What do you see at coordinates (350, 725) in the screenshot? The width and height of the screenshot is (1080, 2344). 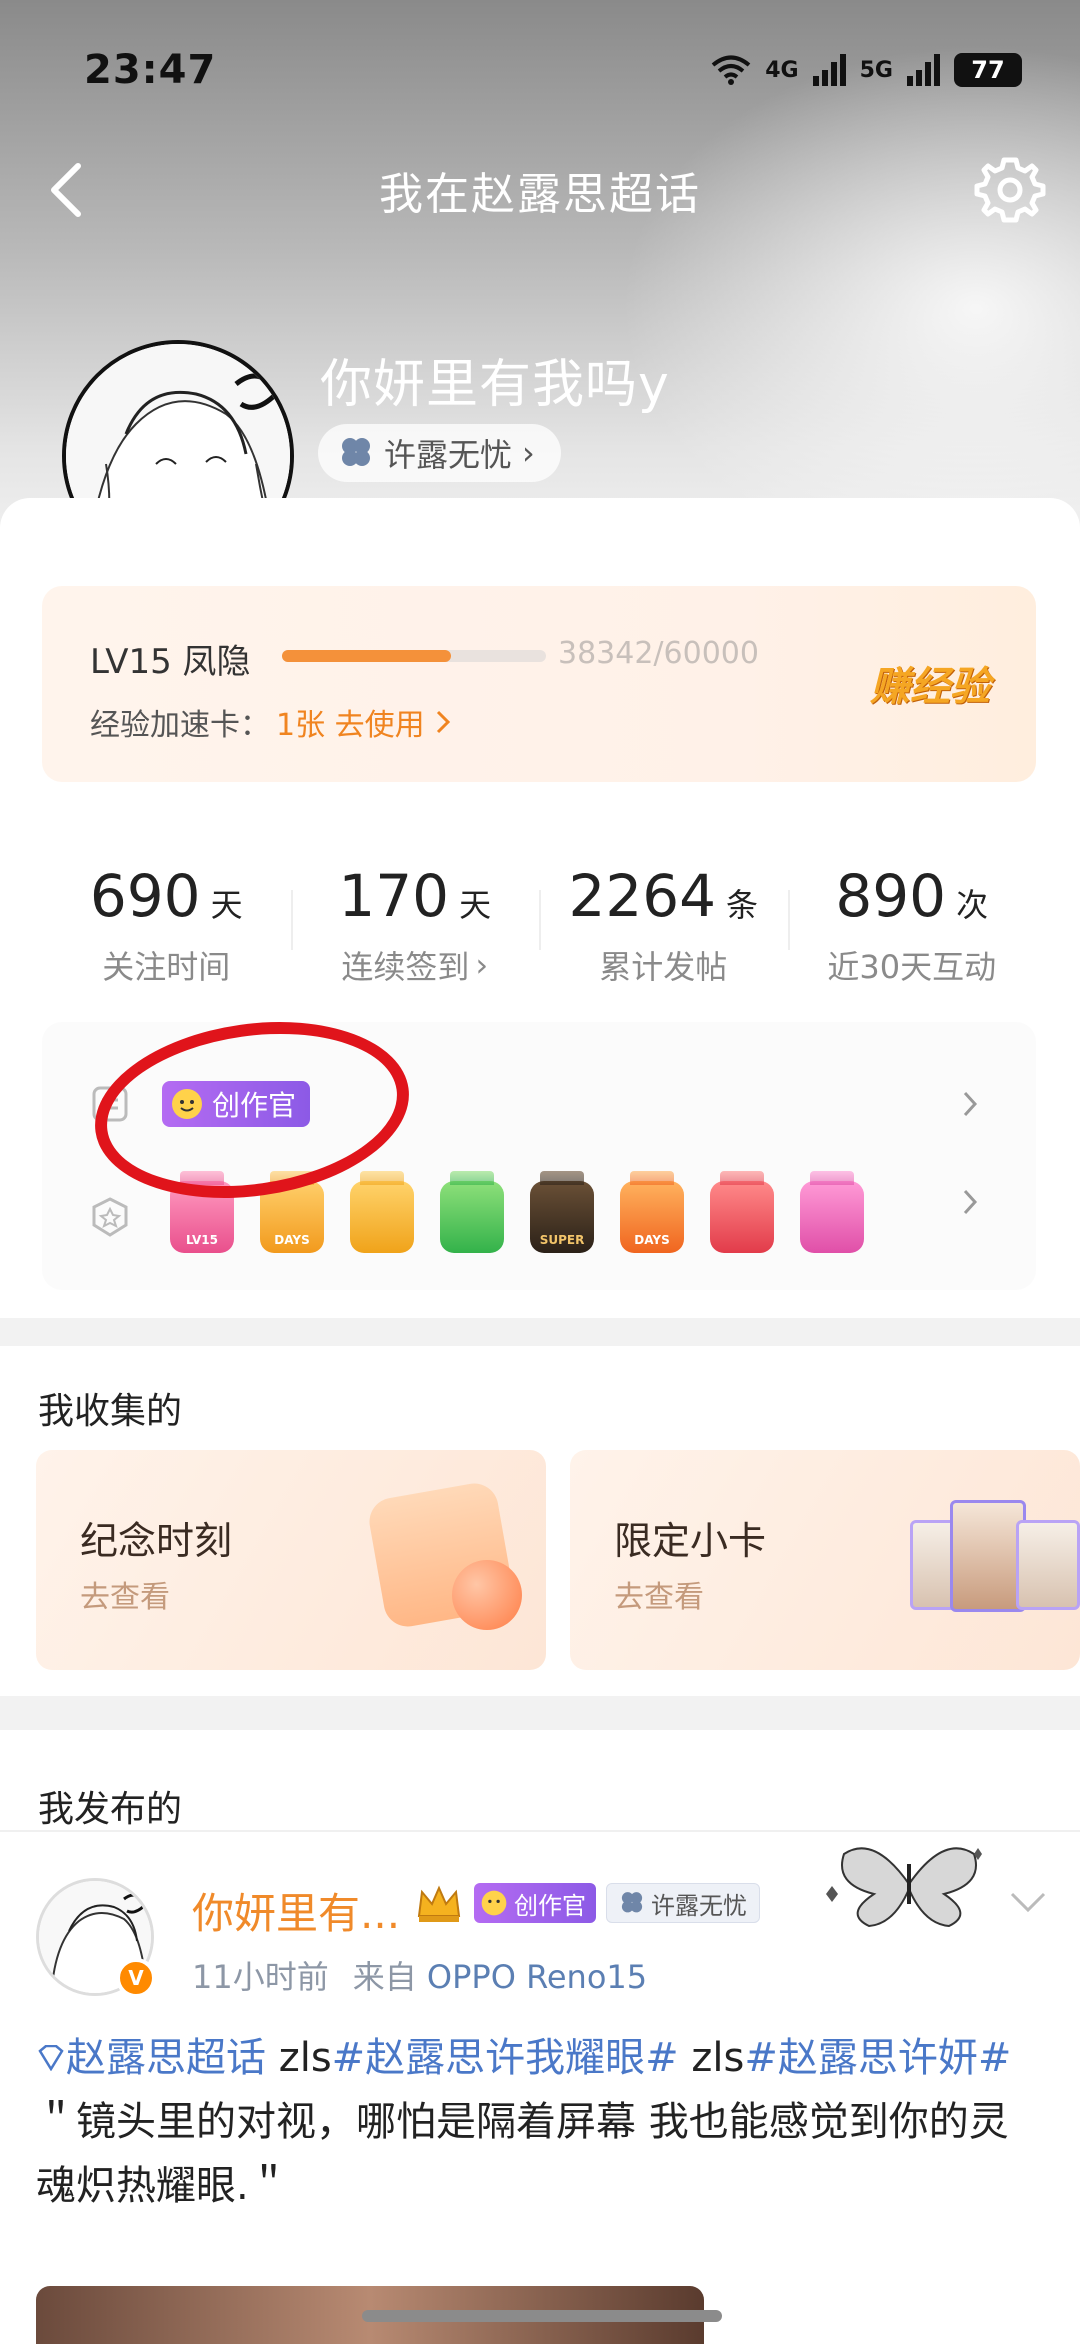 I see `boost-value: 1张 去使用` at bounding box center [350, 725].